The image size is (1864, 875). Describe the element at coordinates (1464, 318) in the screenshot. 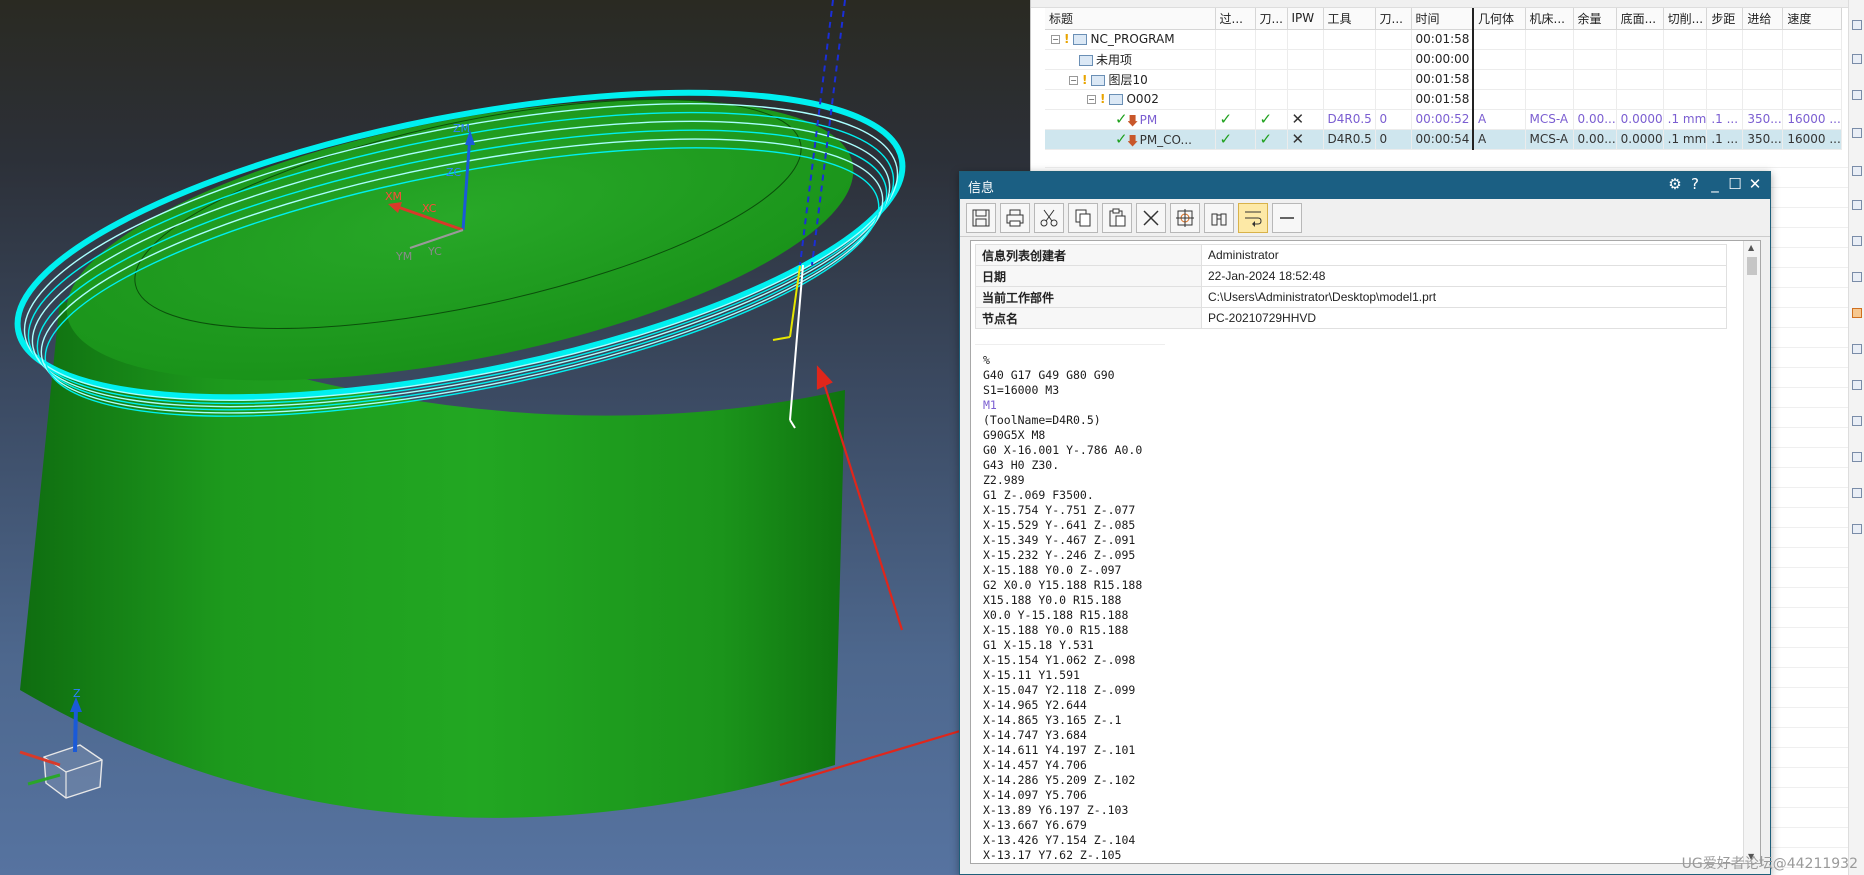

I see `info-value: PC-20210729HHVD` at that location.